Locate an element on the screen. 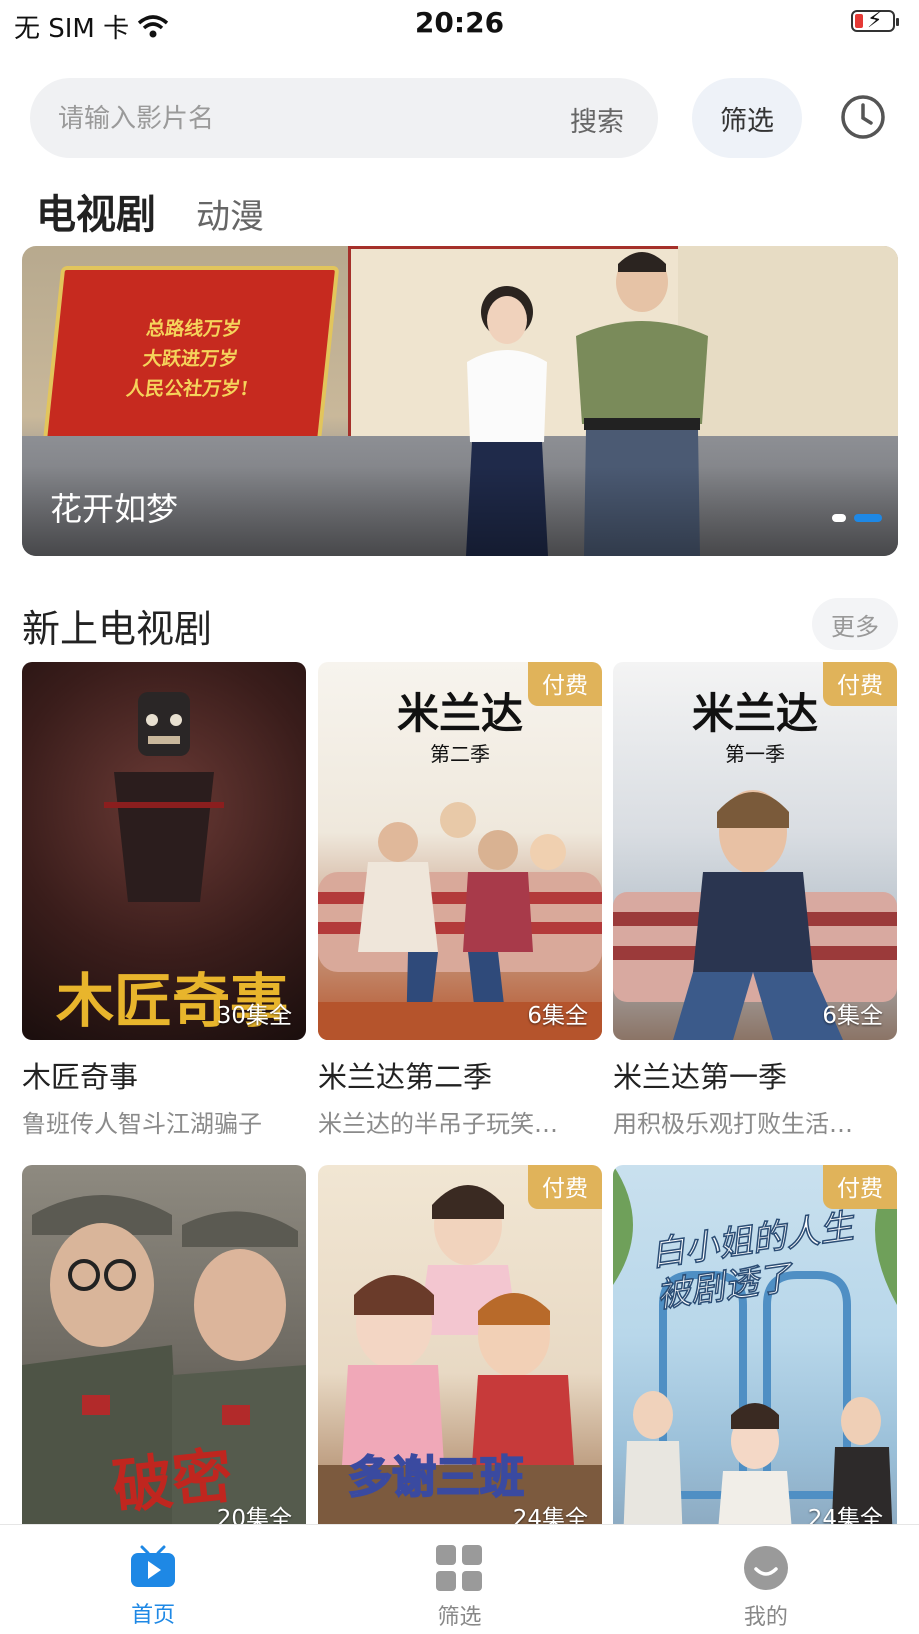 The height and width of the screenshot is (1634, 919). cover-art-text: 多谢三班 is located at coordinates (436, 1477).